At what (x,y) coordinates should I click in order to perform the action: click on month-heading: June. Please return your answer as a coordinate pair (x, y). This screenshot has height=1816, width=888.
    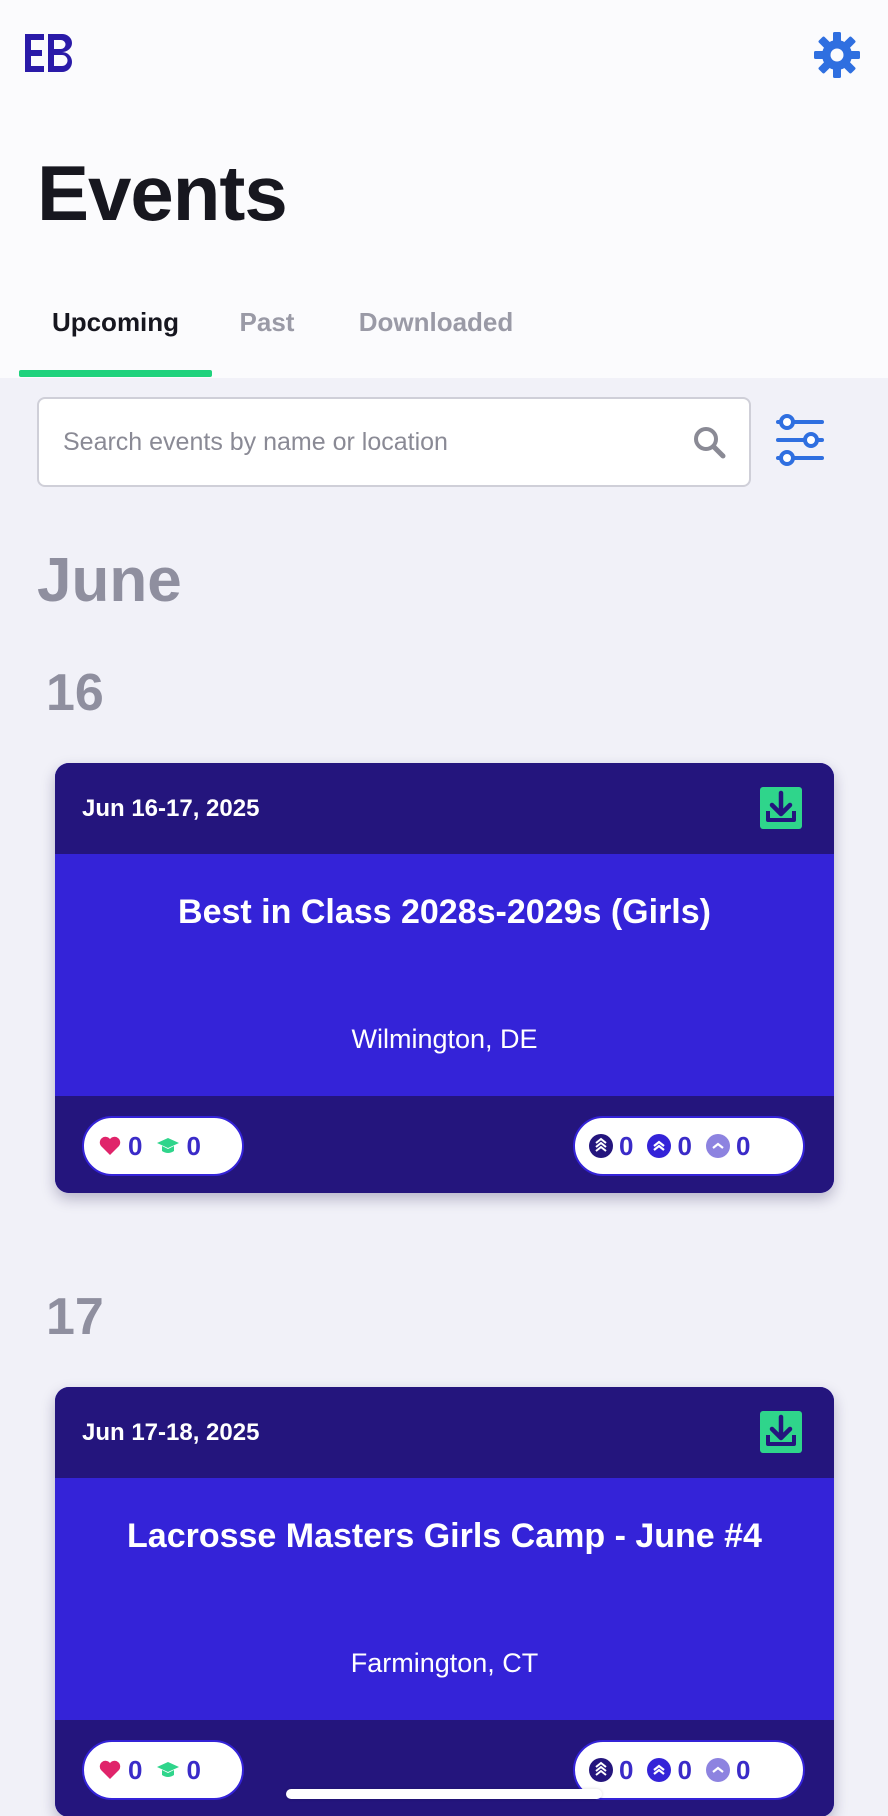
    Looking at the image, I should click on (109, 580).